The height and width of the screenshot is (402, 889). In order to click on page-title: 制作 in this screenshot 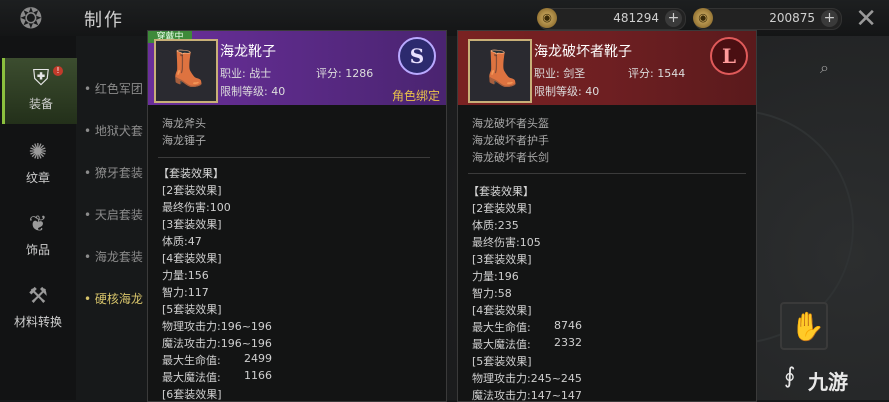, I will do `click(104, 20)`.